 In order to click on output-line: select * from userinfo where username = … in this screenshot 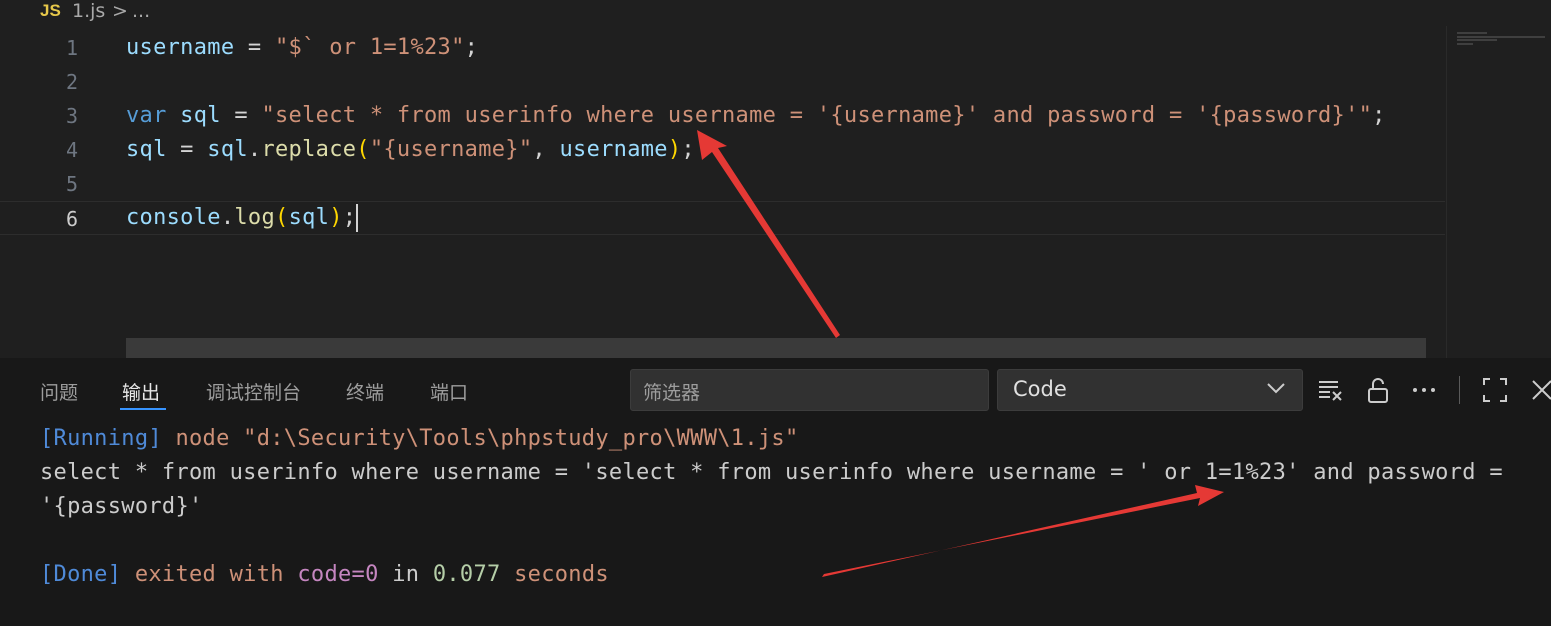, I will do `click(771, 472)`.